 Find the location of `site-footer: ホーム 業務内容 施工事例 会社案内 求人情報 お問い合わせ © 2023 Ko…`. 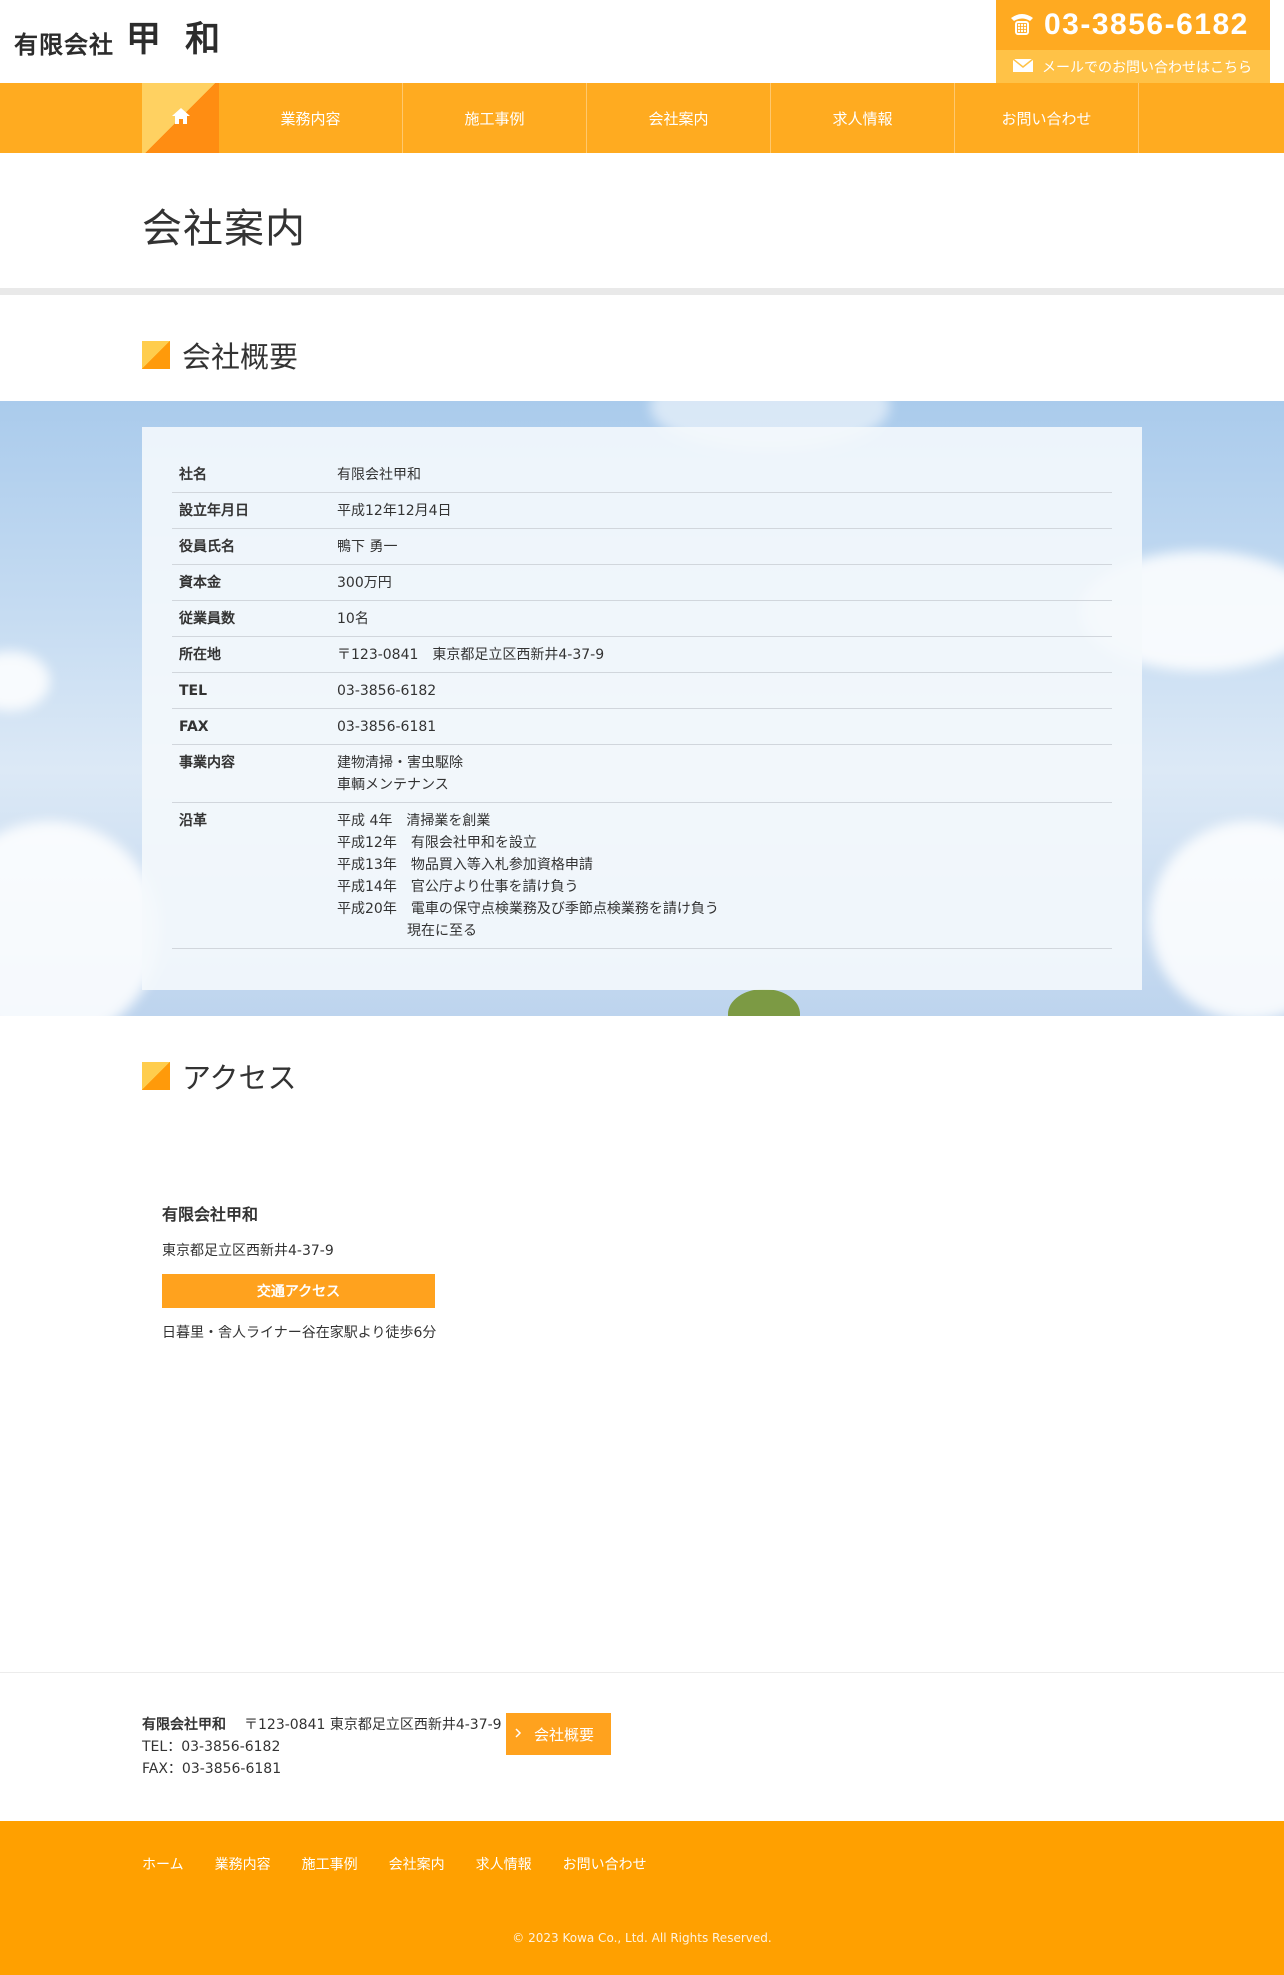

site-footer: ホーム 業務内容 施工事例 会社案内 求人情報 お問い合わせ © 2023 Ko… is located at coordinates (642, 1898).